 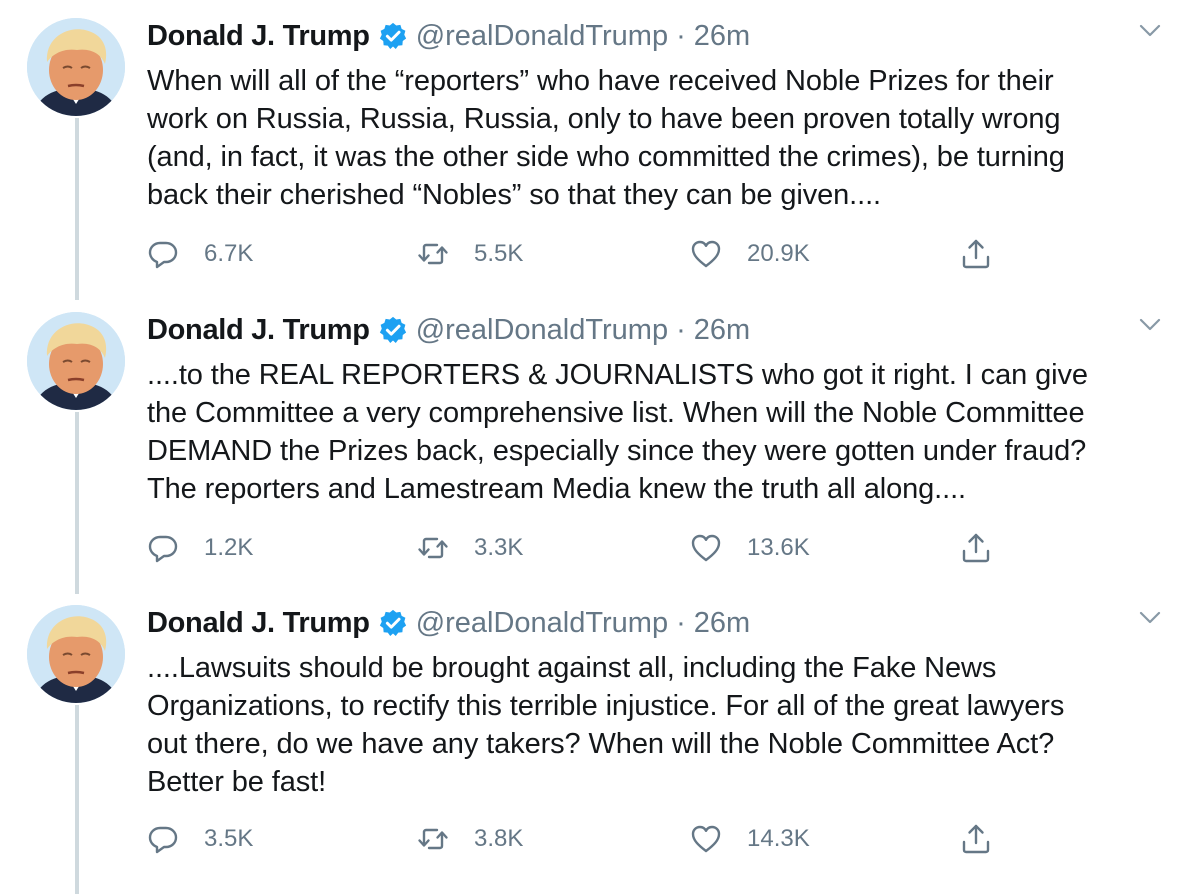 I want to click on reply-button: 1.2K, so click(x=200, y=548).